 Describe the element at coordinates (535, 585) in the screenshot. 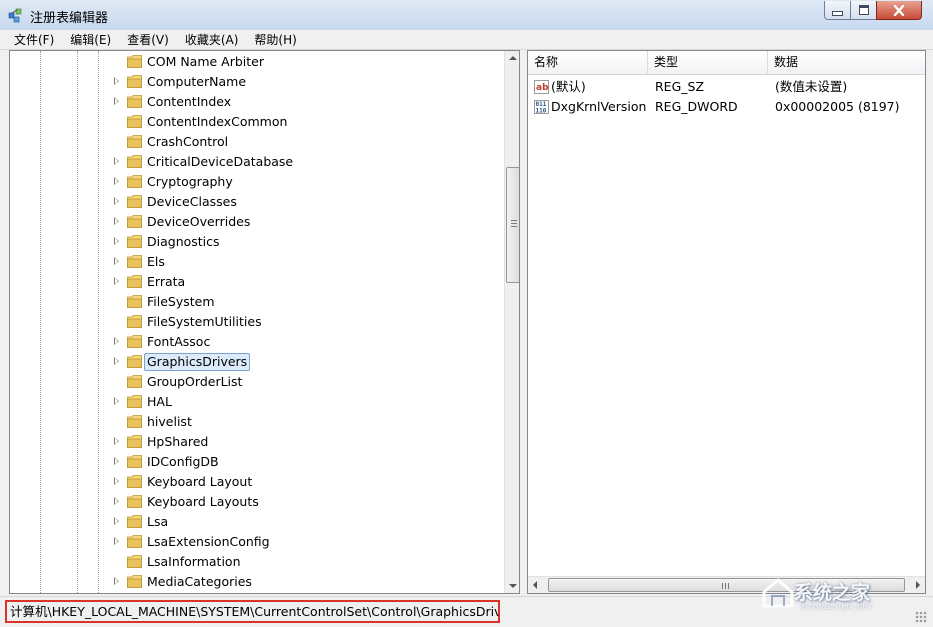

I see `scroll-left-arrow-icon` at that location.